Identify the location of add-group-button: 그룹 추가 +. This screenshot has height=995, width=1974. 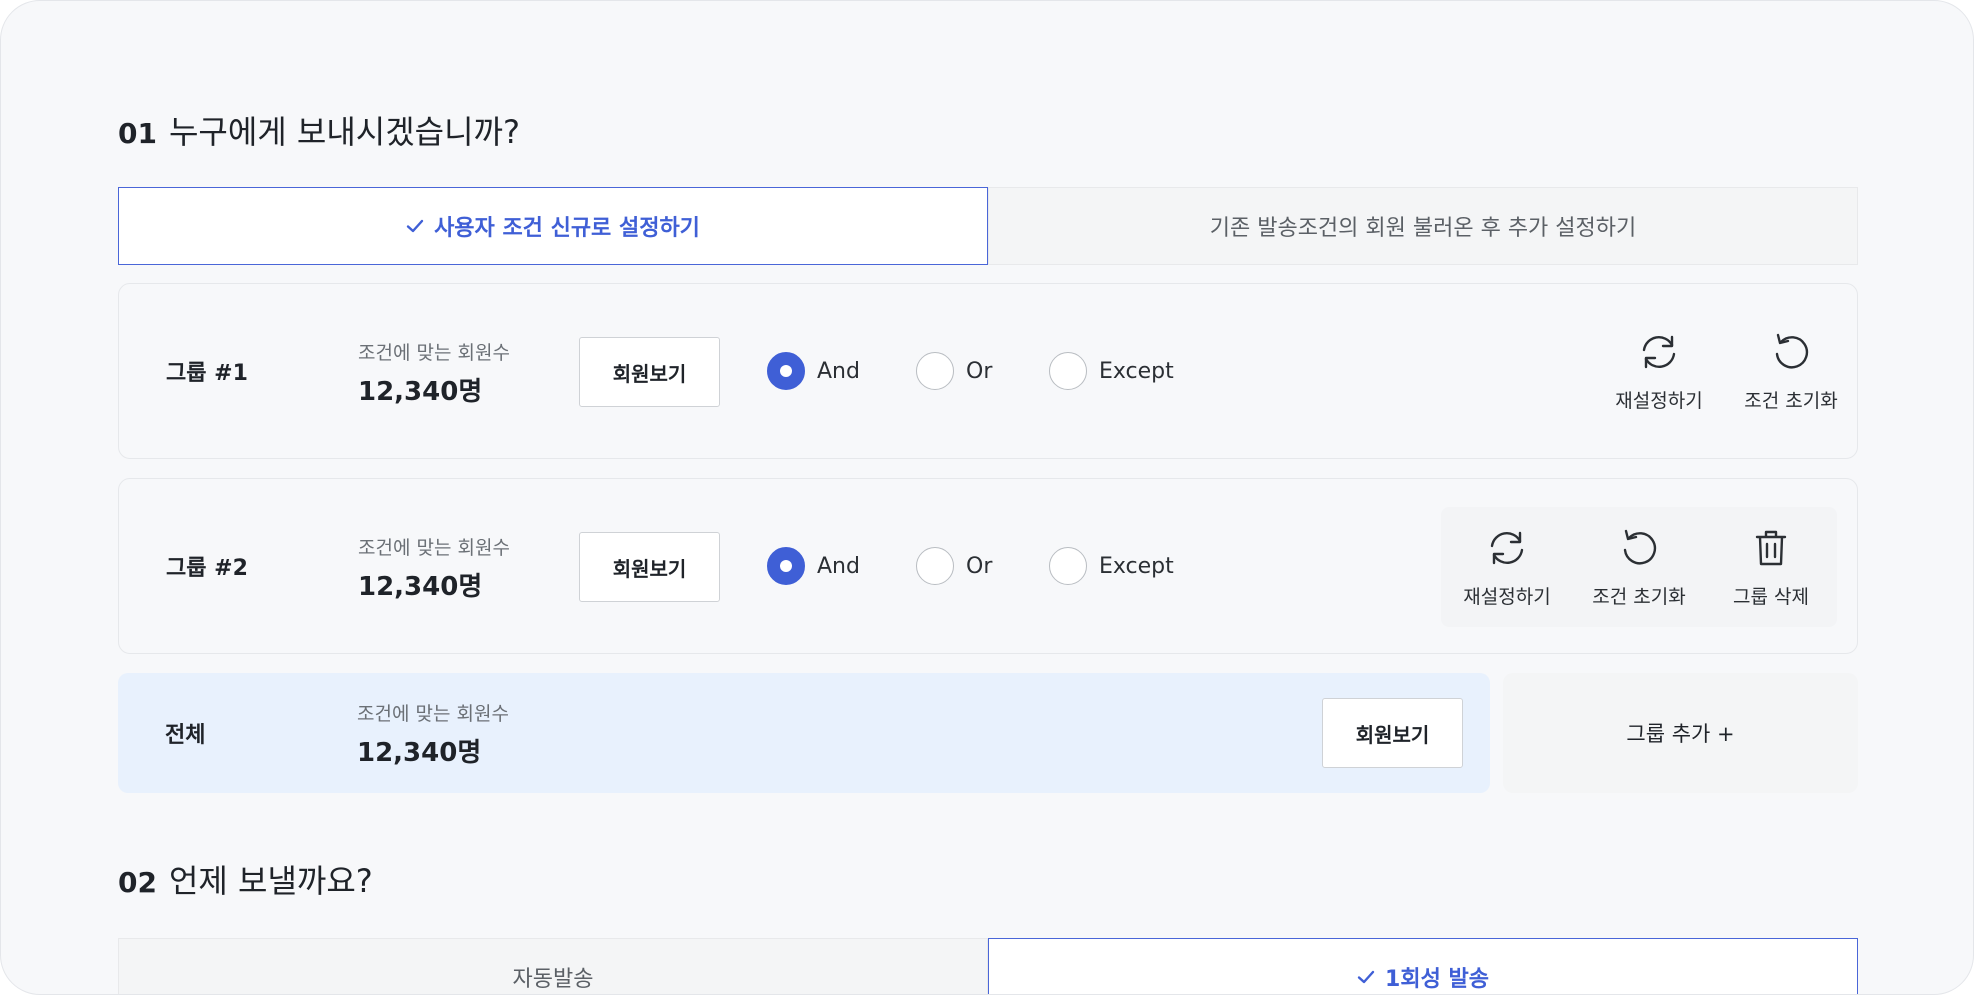
(1680, 733).